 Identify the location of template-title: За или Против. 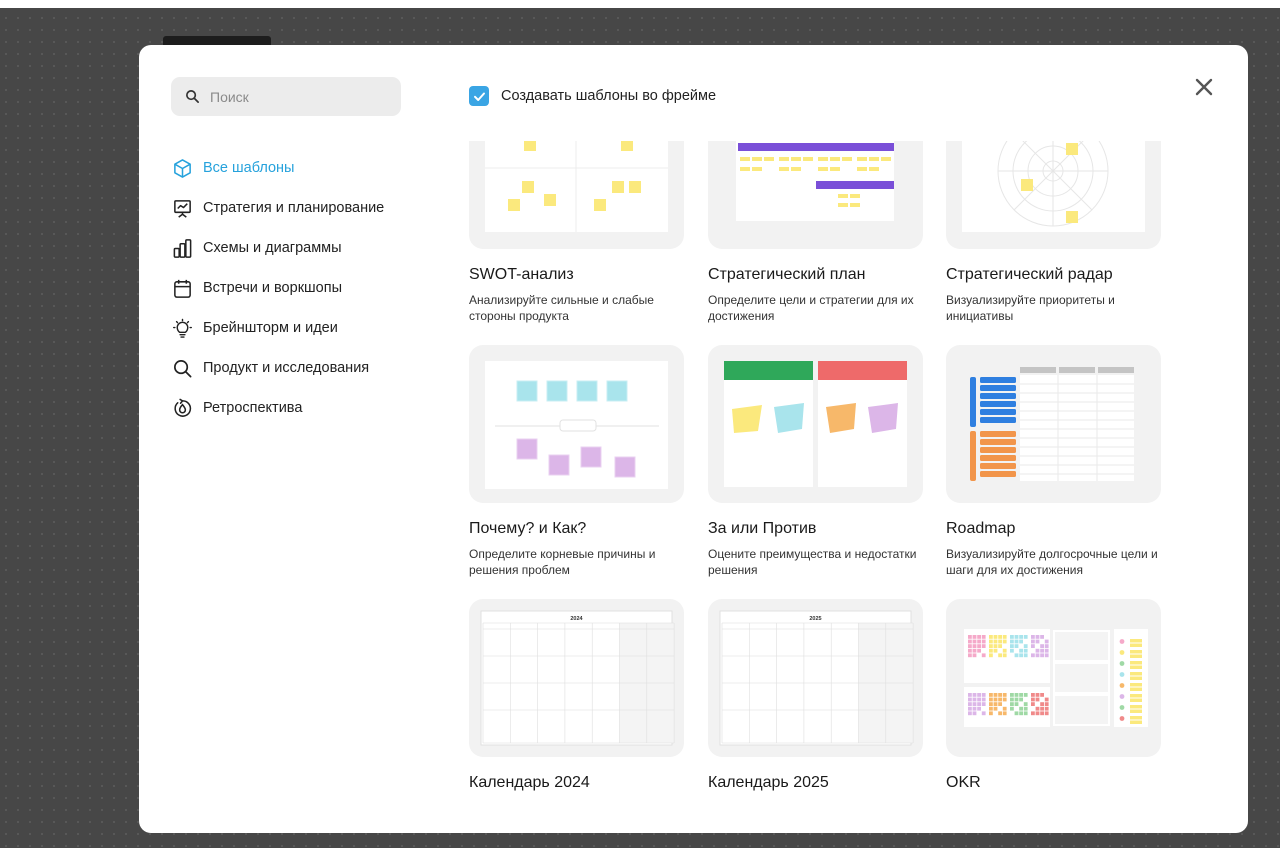
(762, 528).